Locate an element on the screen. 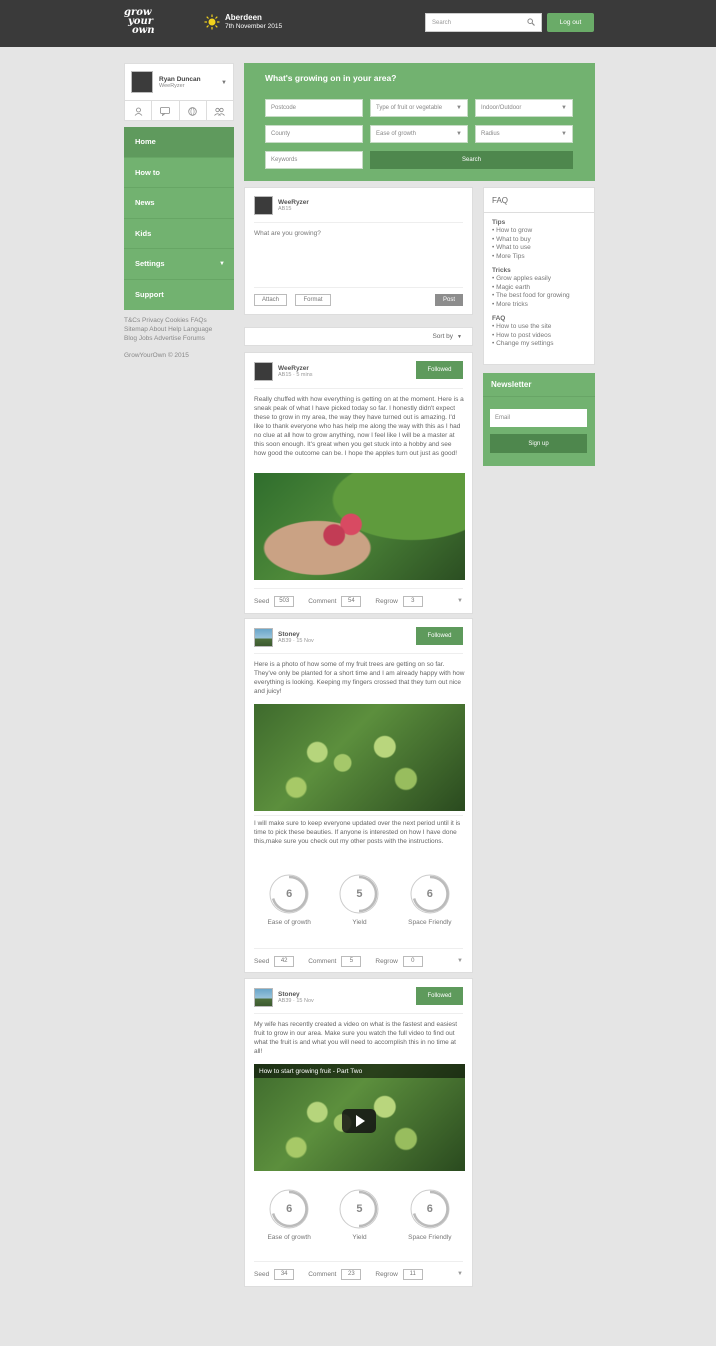 The height and width of the screenshot is (1346, 716). play-icon is located at coordinates (359, 1121).